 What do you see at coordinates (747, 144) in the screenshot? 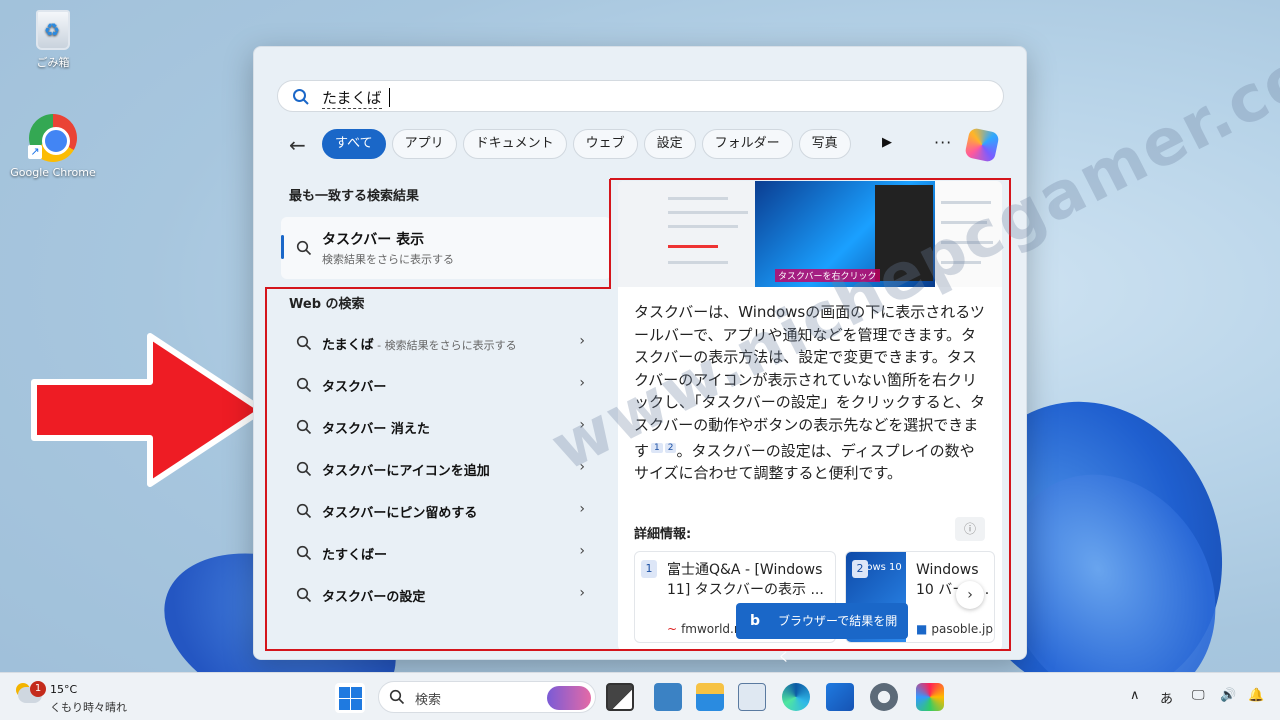
I see `tab-folders: フォルダー` at bounding box center [747, 144].